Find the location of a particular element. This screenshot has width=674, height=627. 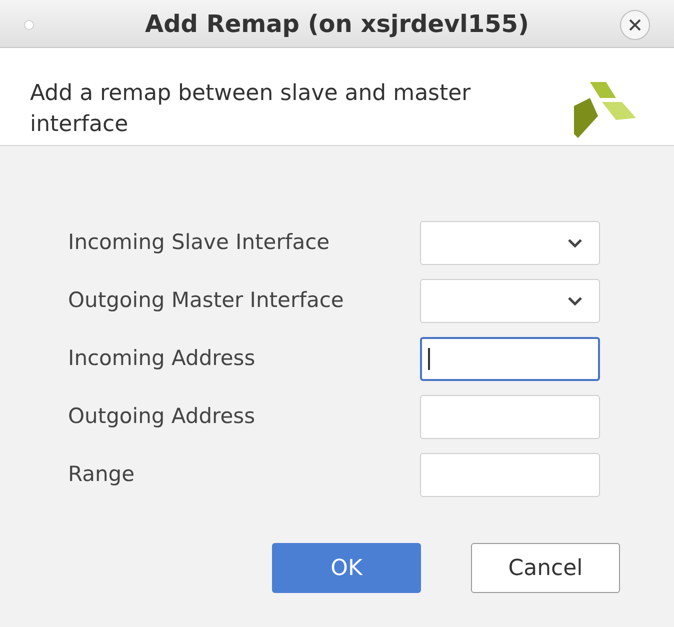

text-cursor is located at coordinates (429, 359).